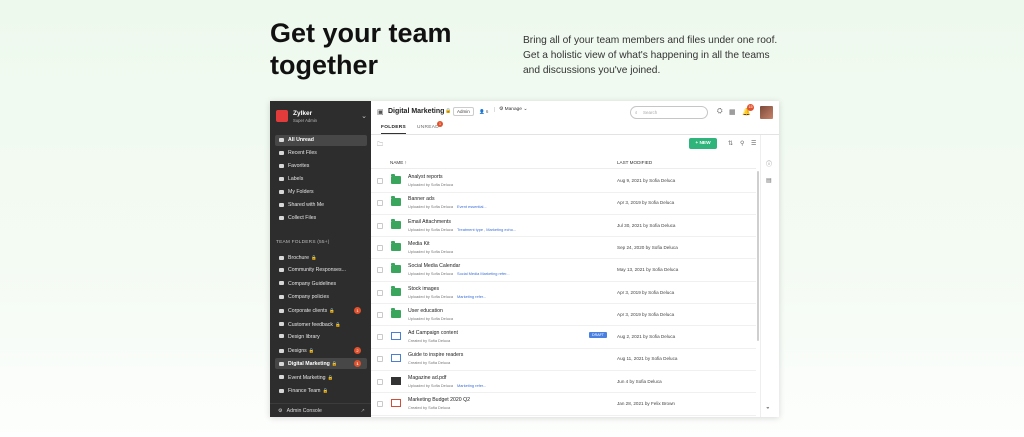  Describe the element at coordinates (720, 112) in the screenshot. I see `integrations-icon: ⛭` at that location.